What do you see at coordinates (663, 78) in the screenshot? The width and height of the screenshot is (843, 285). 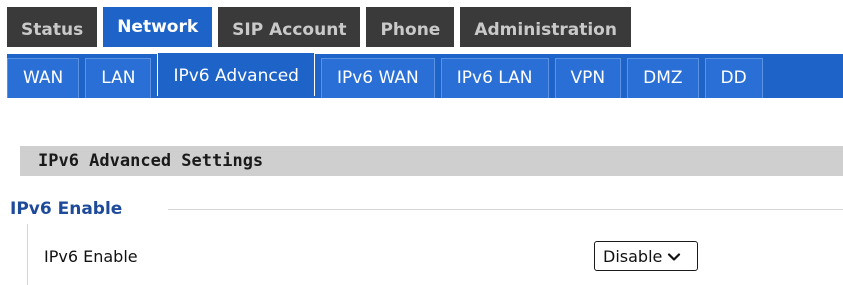 I see `subtab-dmz: DMZ` at bounding box center [663, 78].